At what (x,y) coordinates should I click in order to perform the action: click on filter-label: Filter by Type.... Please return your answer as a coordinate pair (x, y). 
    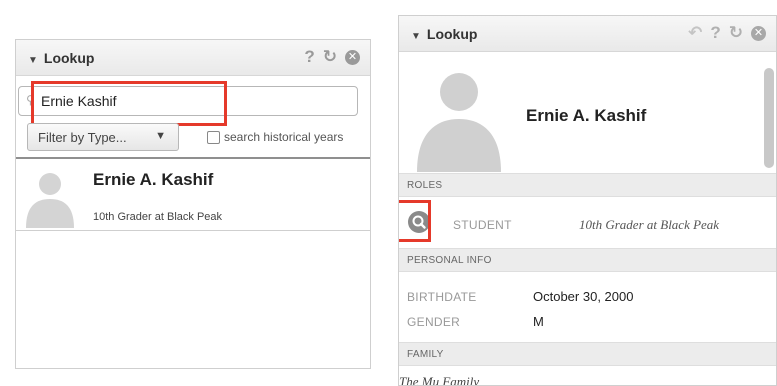
    Looking at the image, I should click on (82, 137).